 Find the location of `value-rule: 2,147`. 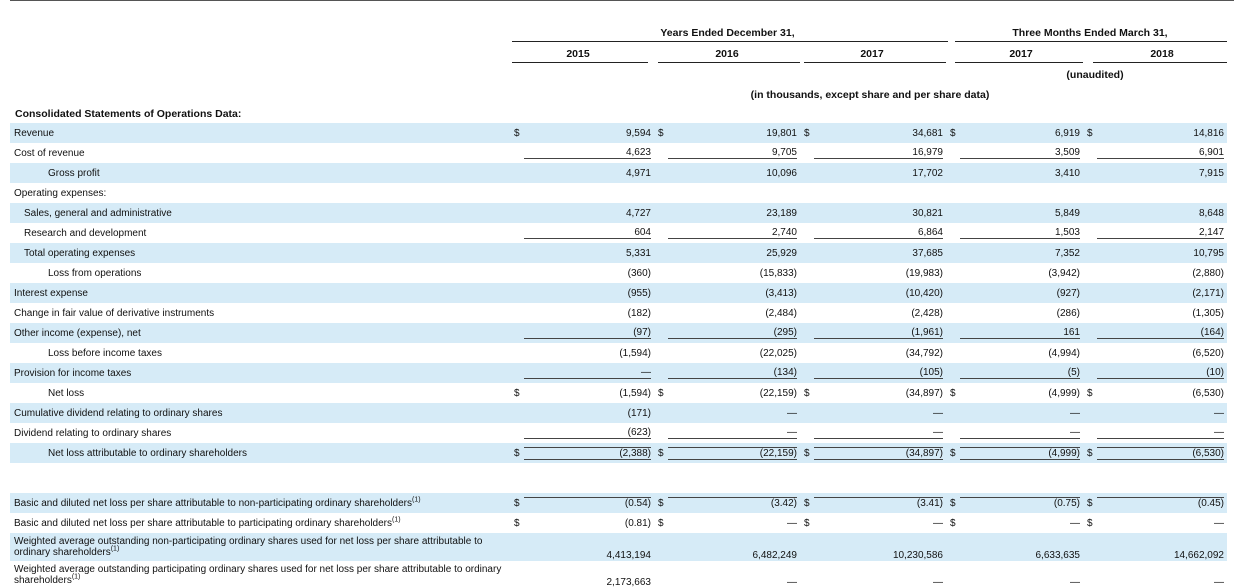

value-rule: 2,147 is located at coordinates (1160, 233).